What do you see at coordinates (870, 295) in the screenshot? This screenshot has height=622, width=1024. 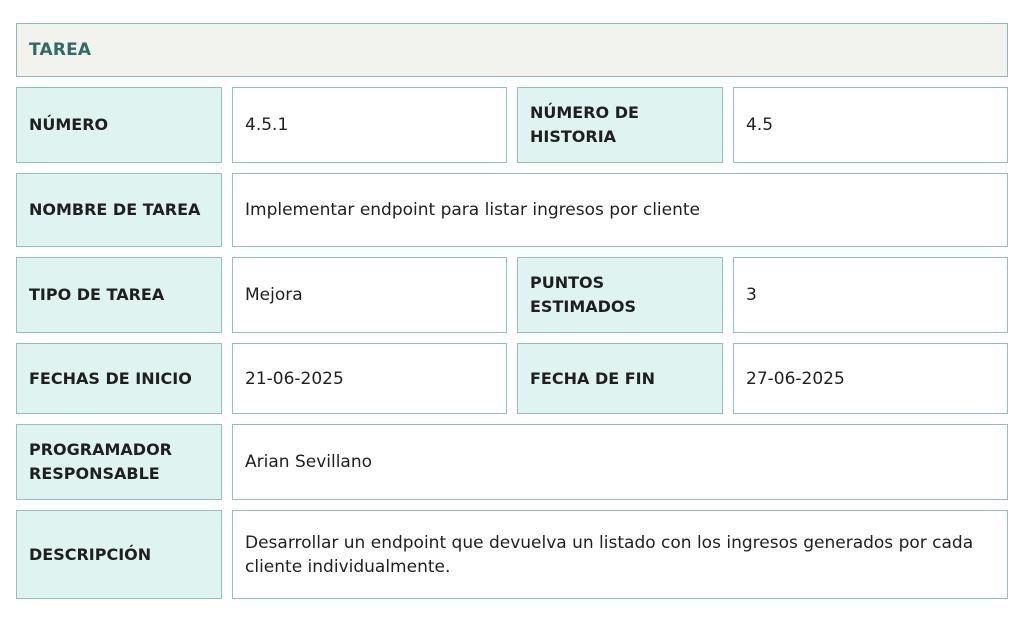 I see `puntos-estimados-value: 3` at bounding box center [870, 295].